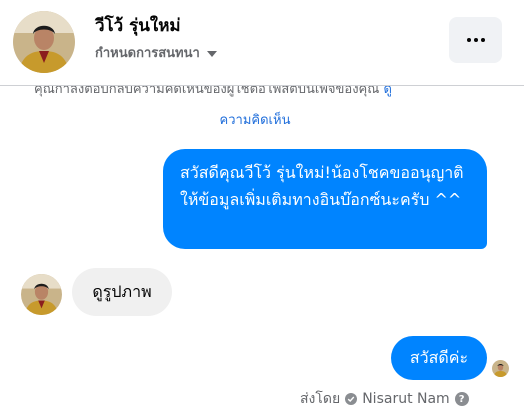 Image resolution: width=524 pixels, height=415 pixels. What do you see at coordinates (211, 53) in the screenshot?
I see `caret-down-icon` at bounding box center [211, 53].